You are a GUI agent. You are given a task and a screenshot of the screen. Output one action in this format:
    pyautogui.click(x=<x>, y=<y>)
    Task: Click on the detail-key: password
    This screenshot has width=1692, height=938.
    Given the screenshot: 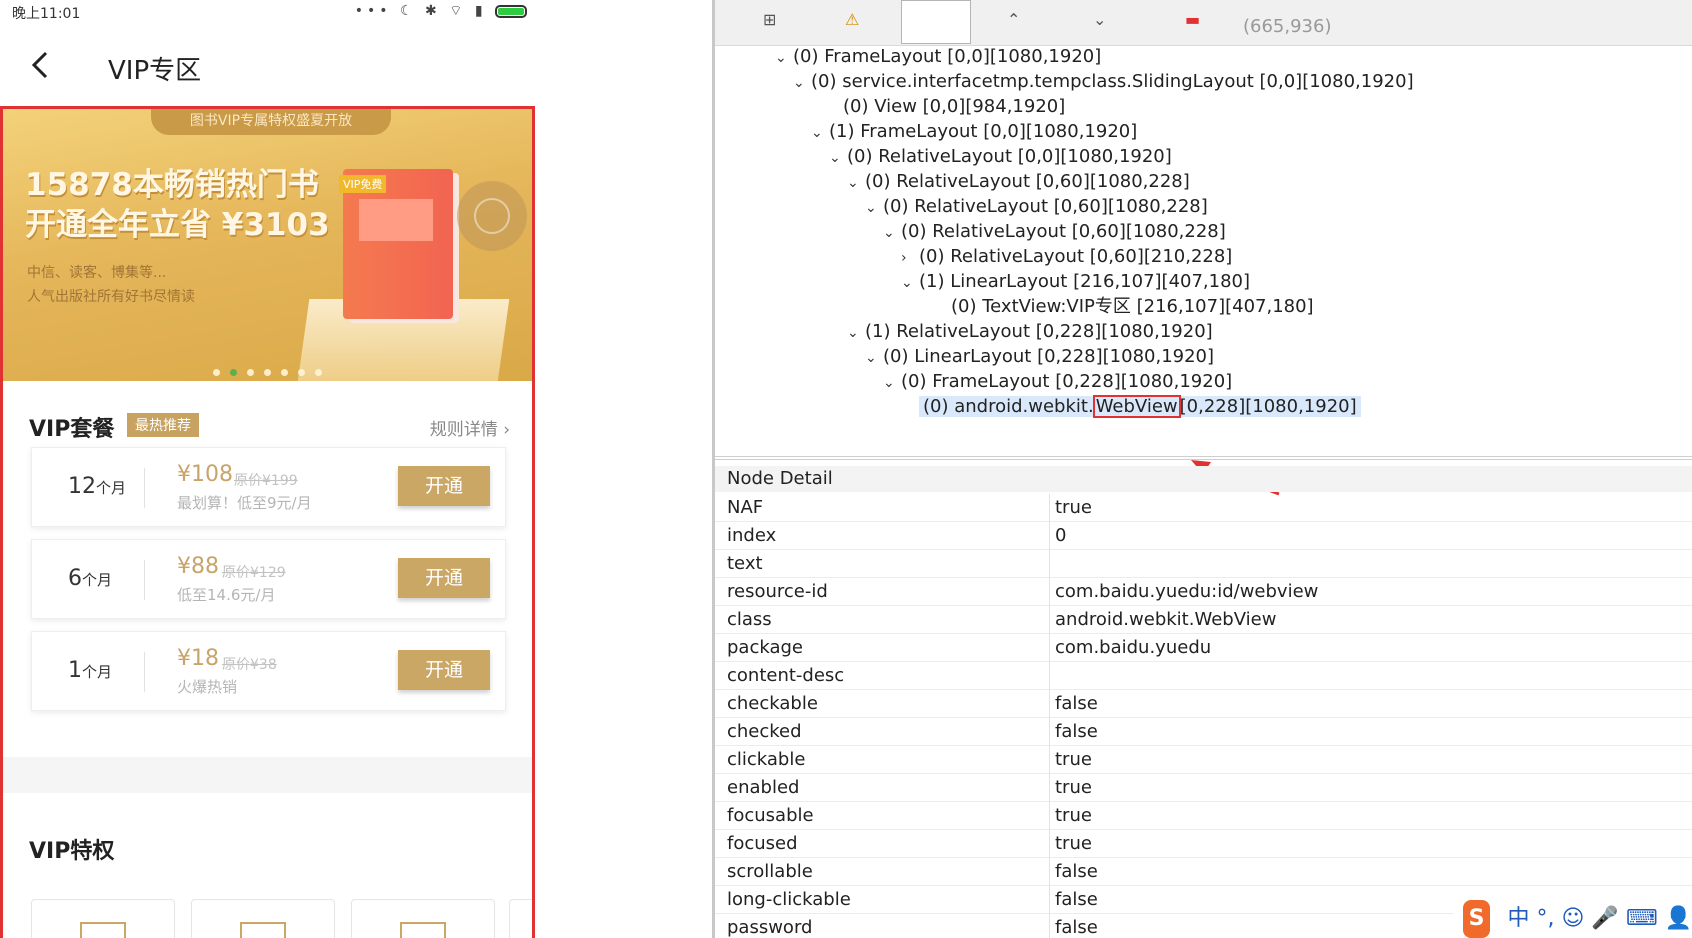 What is the action you would take?
    pyautogui.click(x=770, y=927)
    